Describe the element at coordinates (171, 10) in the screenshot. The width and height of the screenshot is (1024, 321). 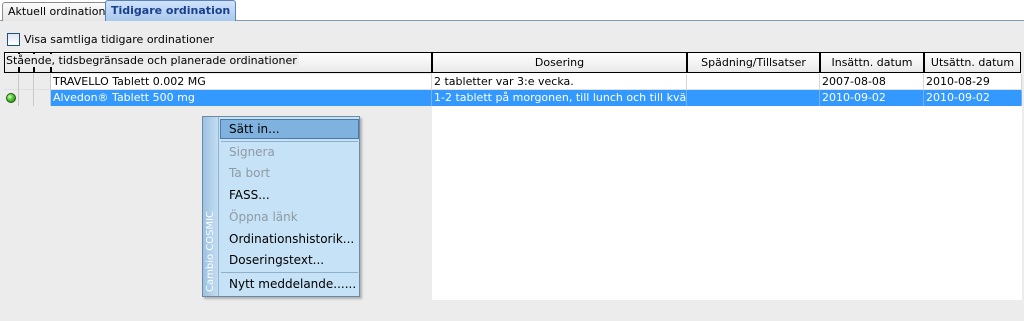
I see `tab-tidigare-ordination: Tidigare ordination` at that location.